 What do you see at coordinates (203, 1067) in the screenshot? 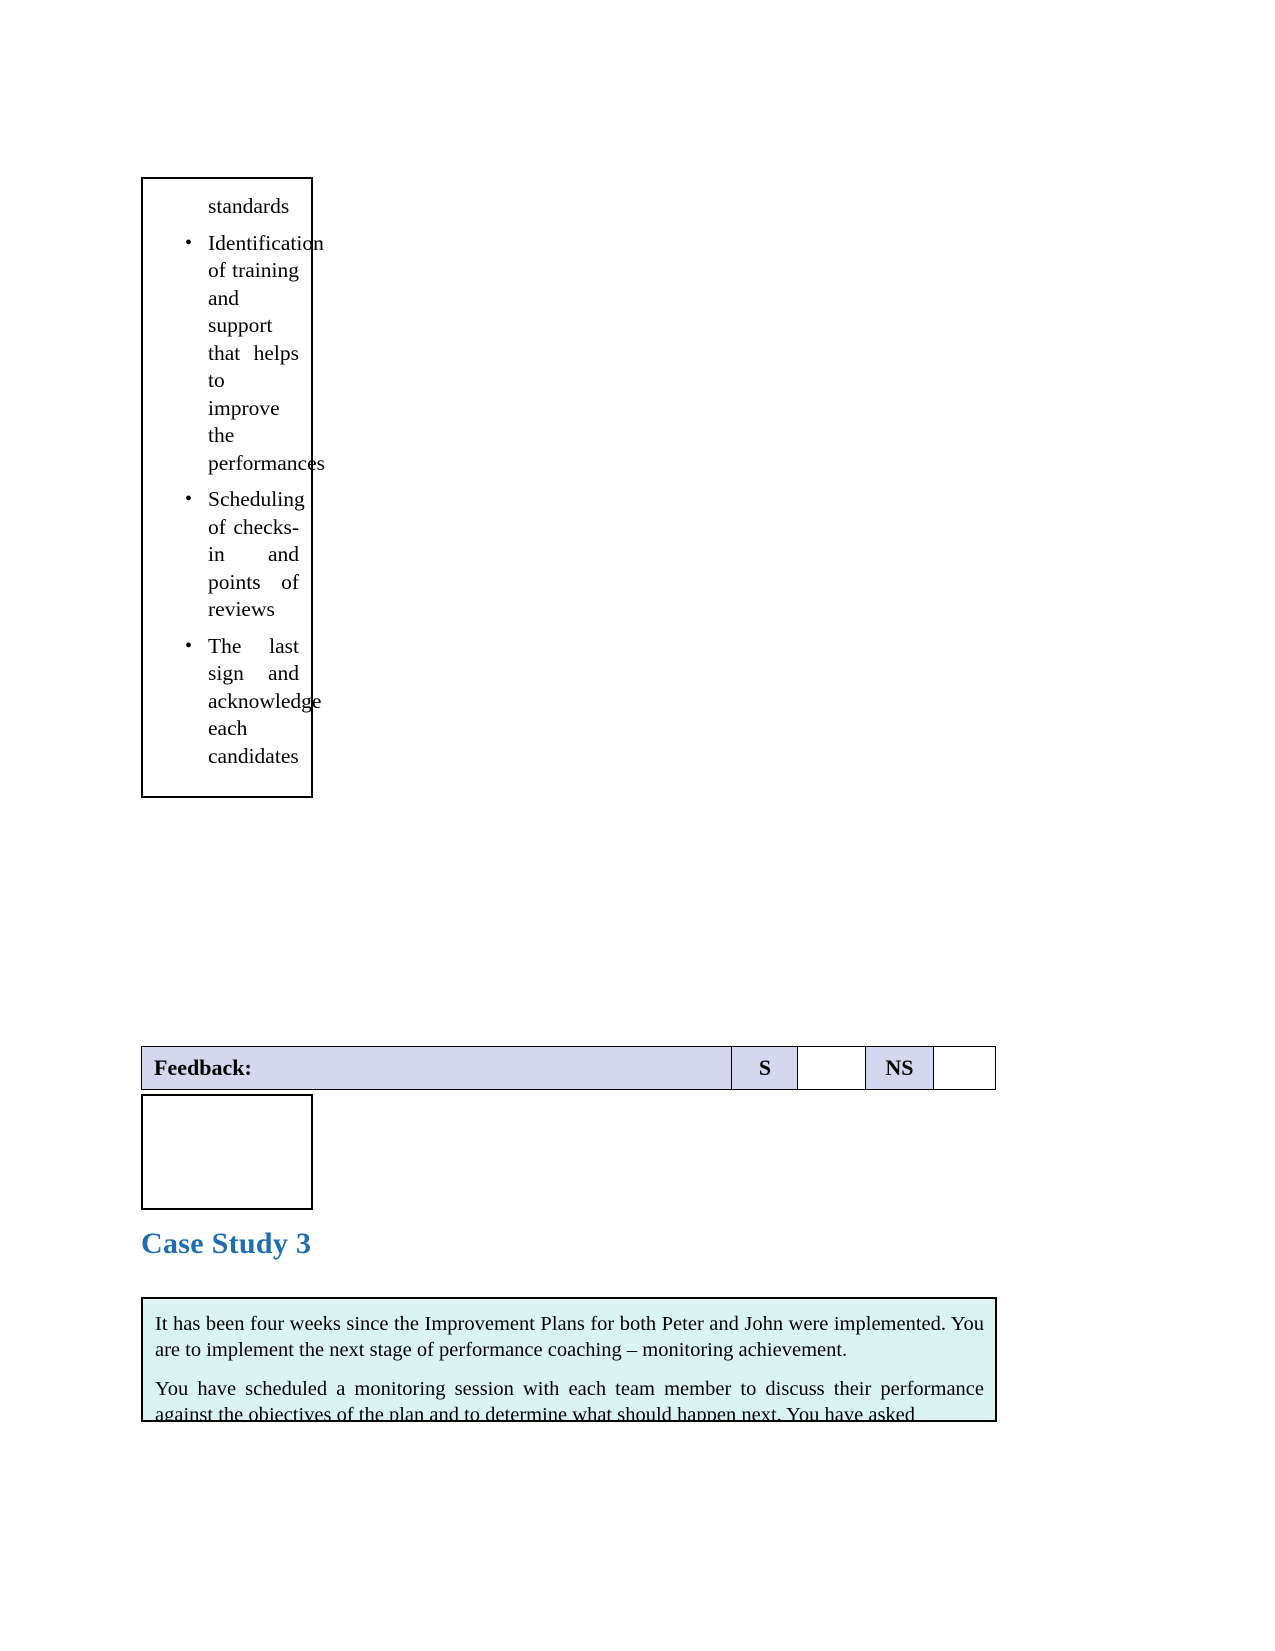
I see `feedback-label: Feedback:` at bounding box center [203, 1067].